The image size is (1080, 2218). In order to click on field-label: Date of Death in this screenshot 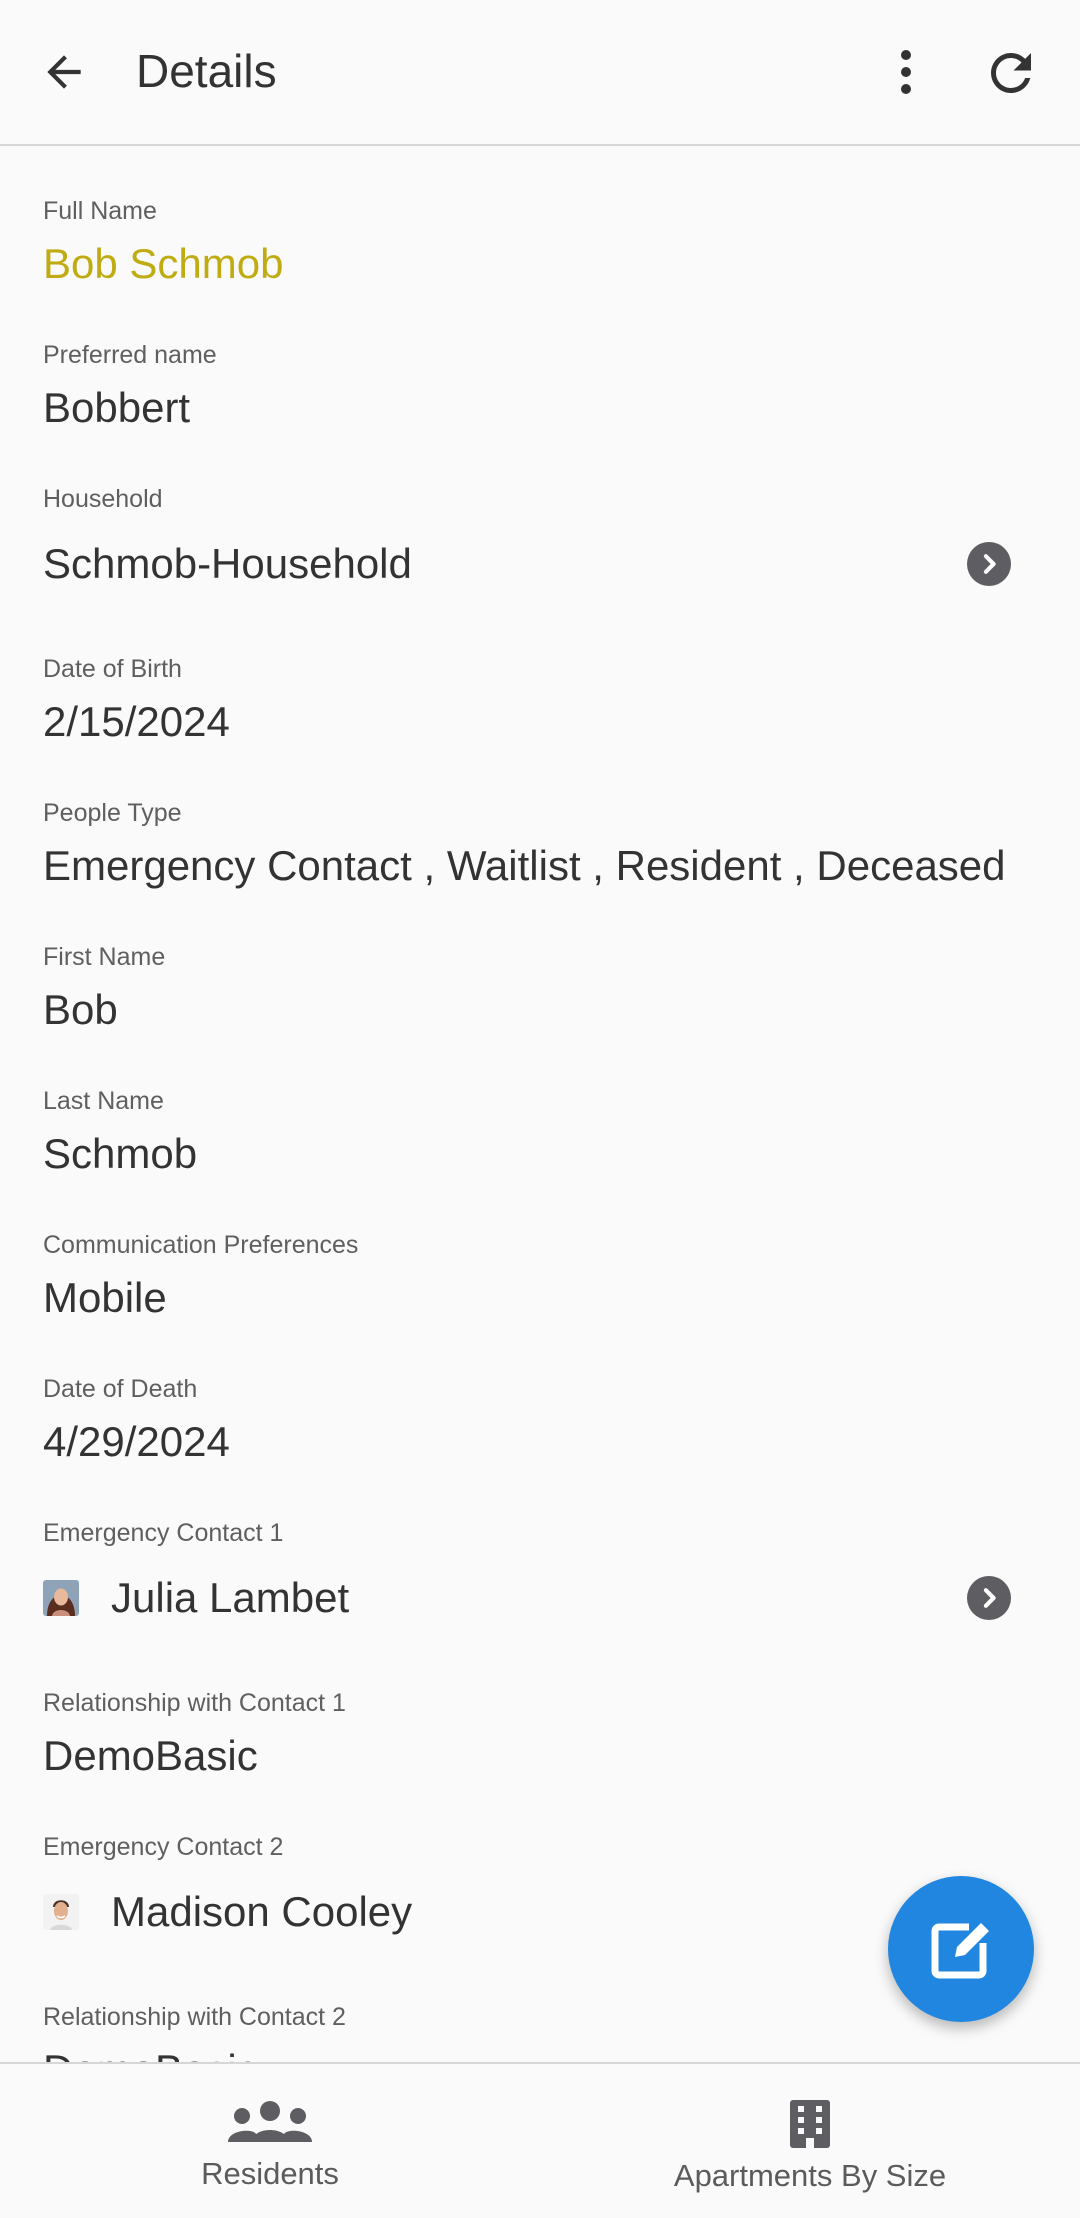, I will do `click(120, 1389)`.